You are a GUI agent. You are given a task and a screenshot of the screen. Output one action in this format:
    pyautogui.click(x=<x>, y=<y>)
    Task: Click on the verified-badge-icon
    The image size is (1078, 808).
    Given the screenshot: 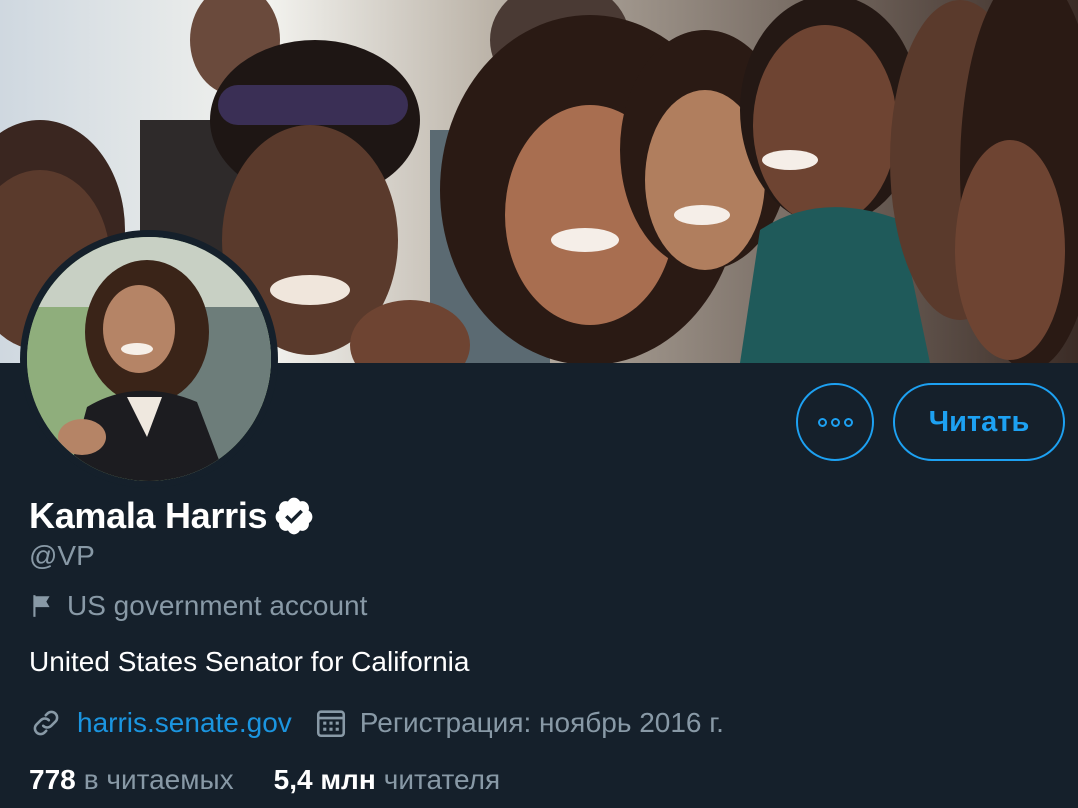 What is the action you would take?
    pyautogui.click(x=294, y=516)
    